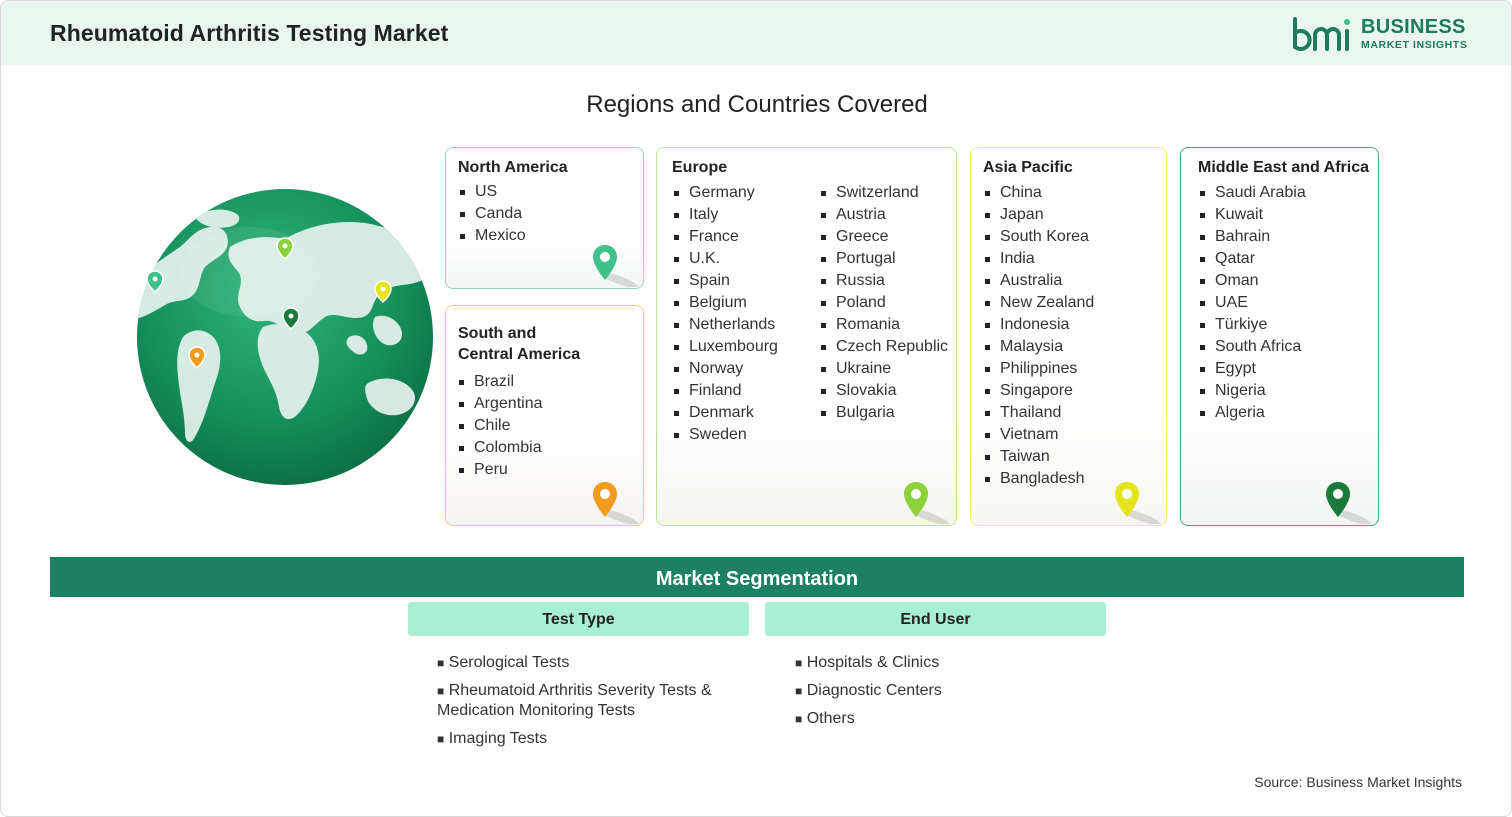  What do you see at coordinates (1252, 237) in the screenshot?
I see `list-item: Bahrain` at bounding box center [1252, 237].